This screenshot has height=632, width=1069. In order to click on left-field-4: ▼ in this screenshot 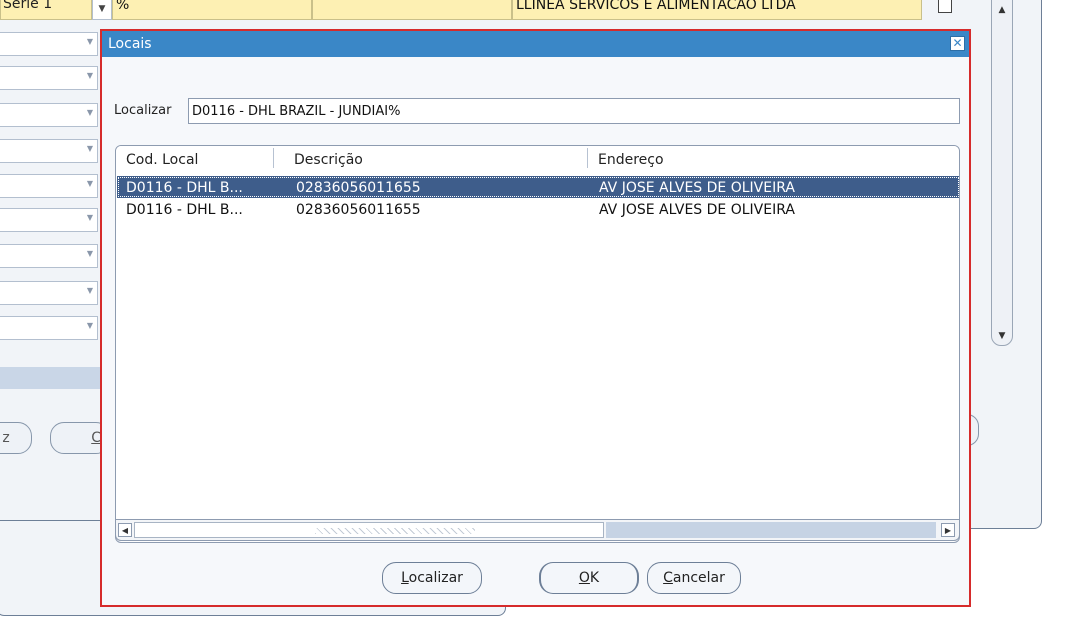, I will do `click(49, 151)`.